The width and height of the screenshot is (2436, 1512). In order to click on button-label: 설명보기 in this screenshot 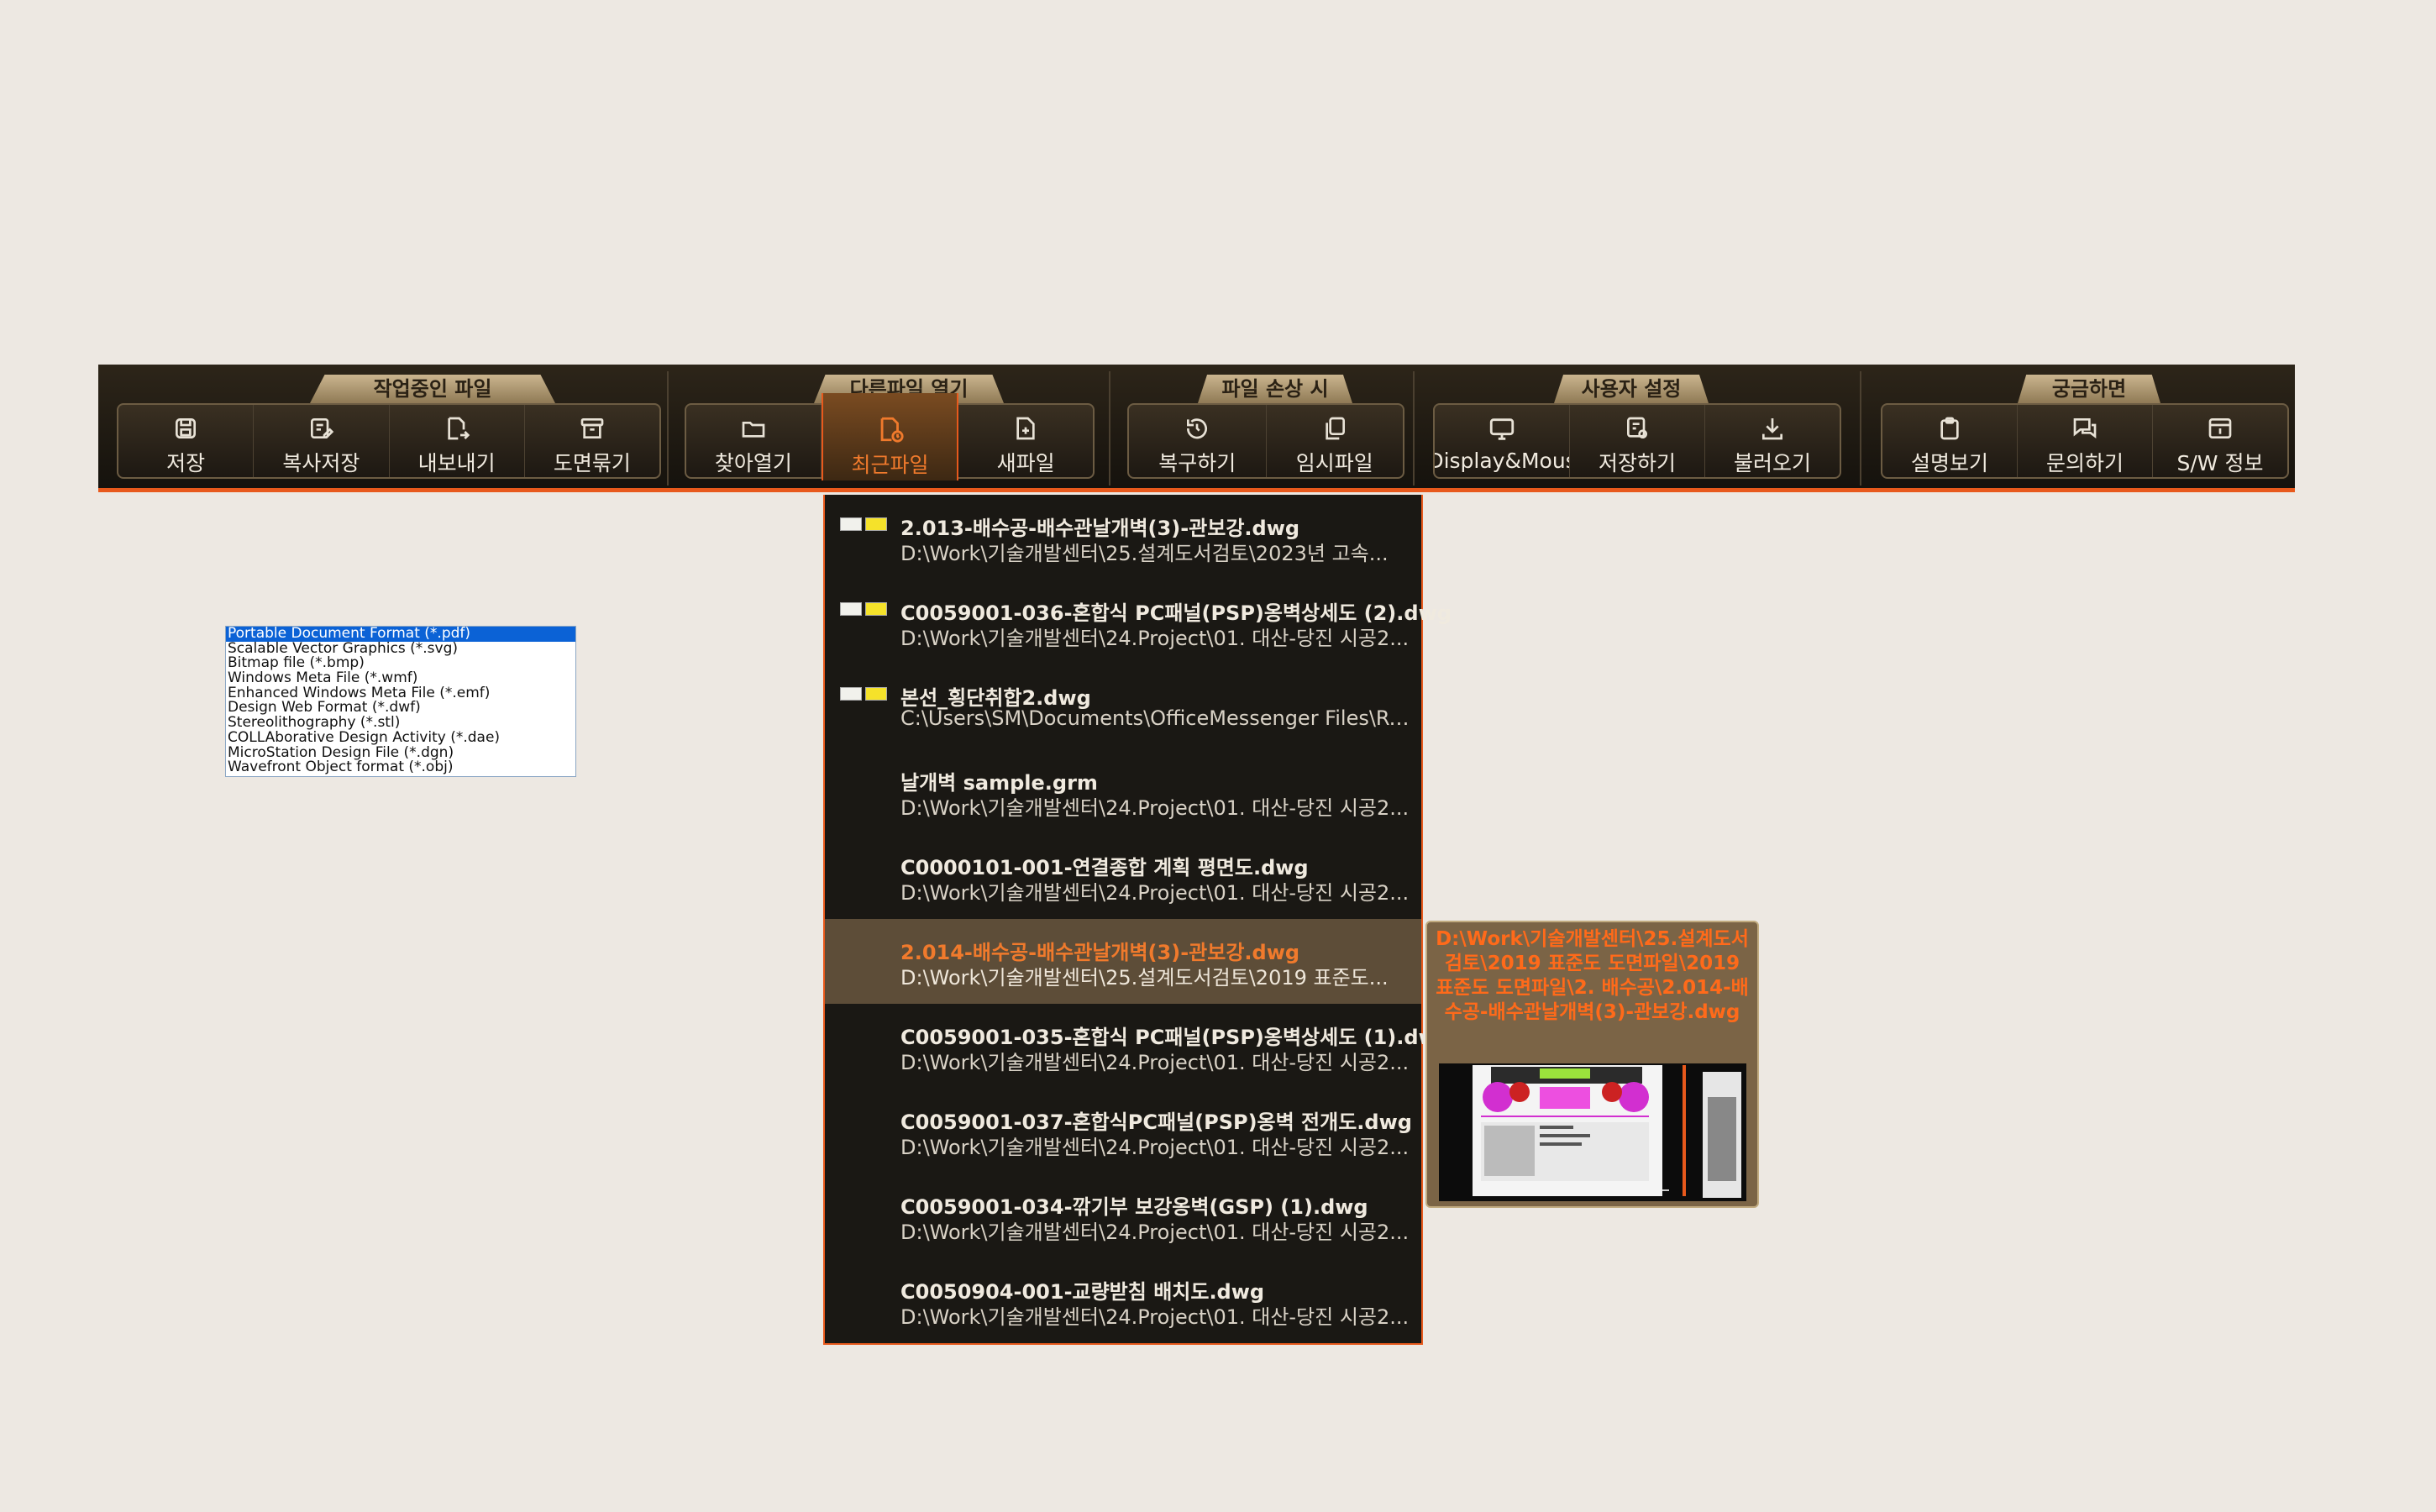, I will do `click(1949, 463)`.